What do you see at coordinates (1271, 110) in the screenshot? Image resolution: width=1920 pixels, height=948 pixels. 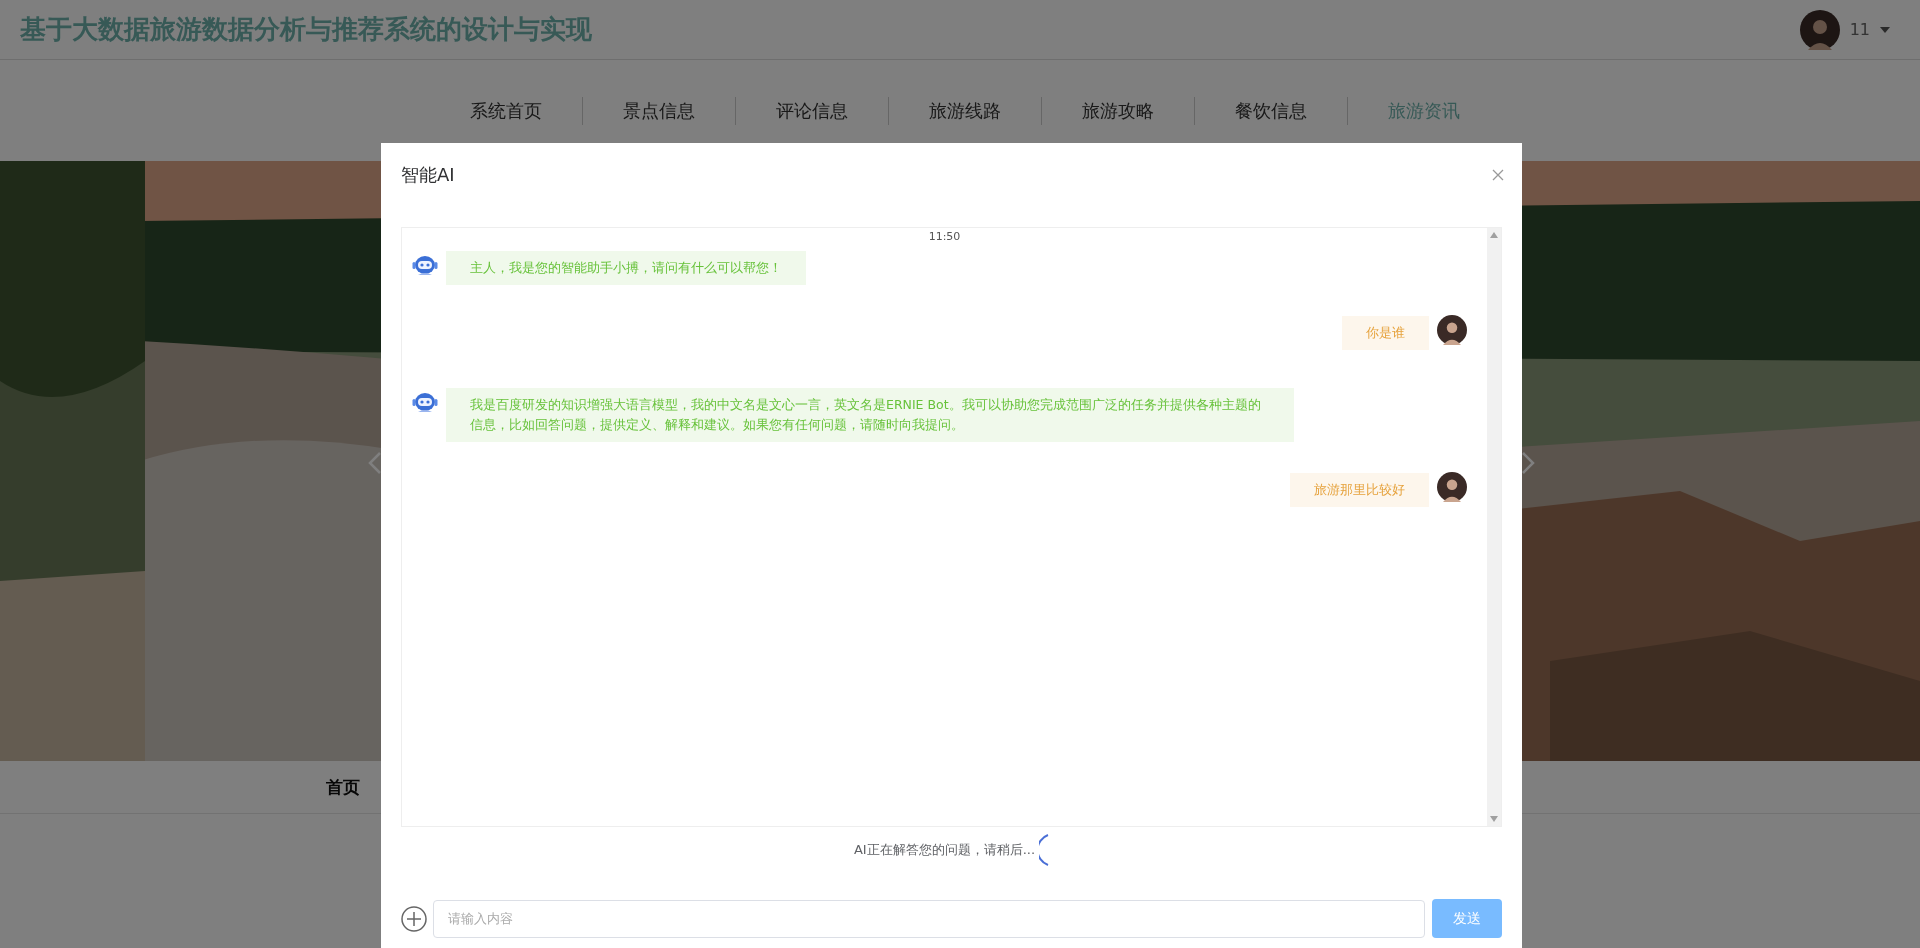 I see `nav-link: 餐饮信息` at bounding box center [1271, 110].